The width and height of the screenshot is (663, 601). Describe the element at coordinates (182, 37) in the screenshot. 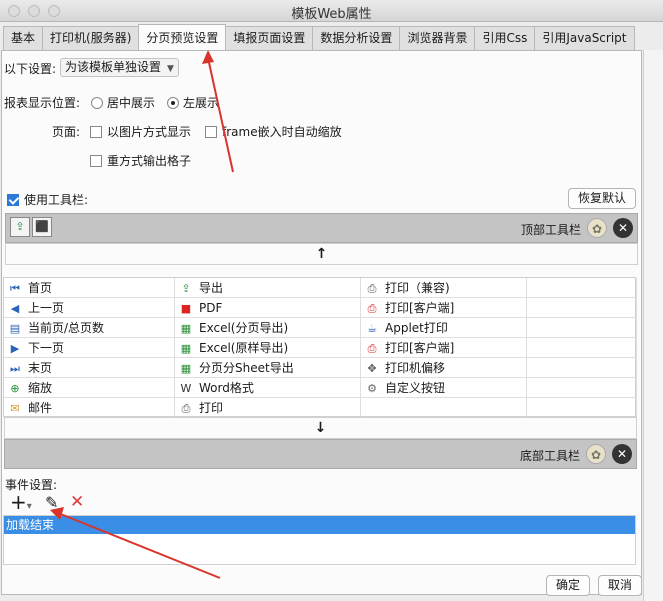

I see `tab-page-preview: 分页预览设置` at that location.